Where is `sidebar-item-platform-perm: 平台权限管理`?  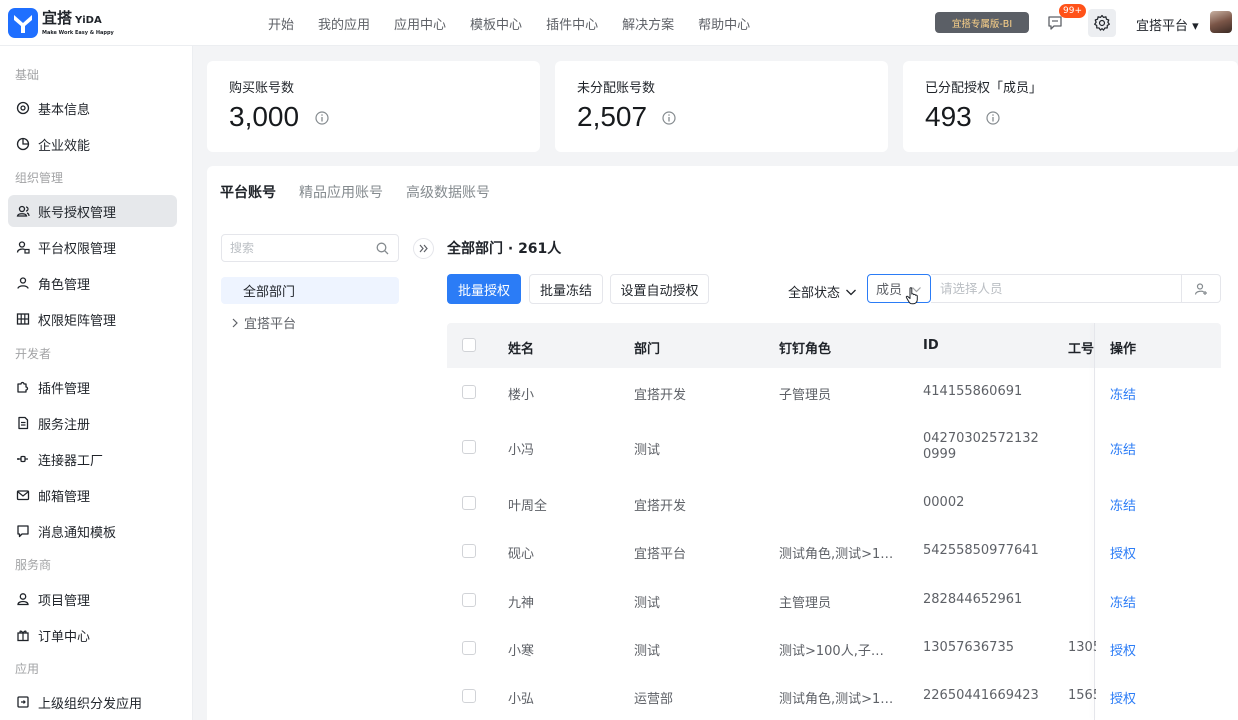 sidebar-item-platform-perm: 平台权限管理 is located at coordinates (92, 247).